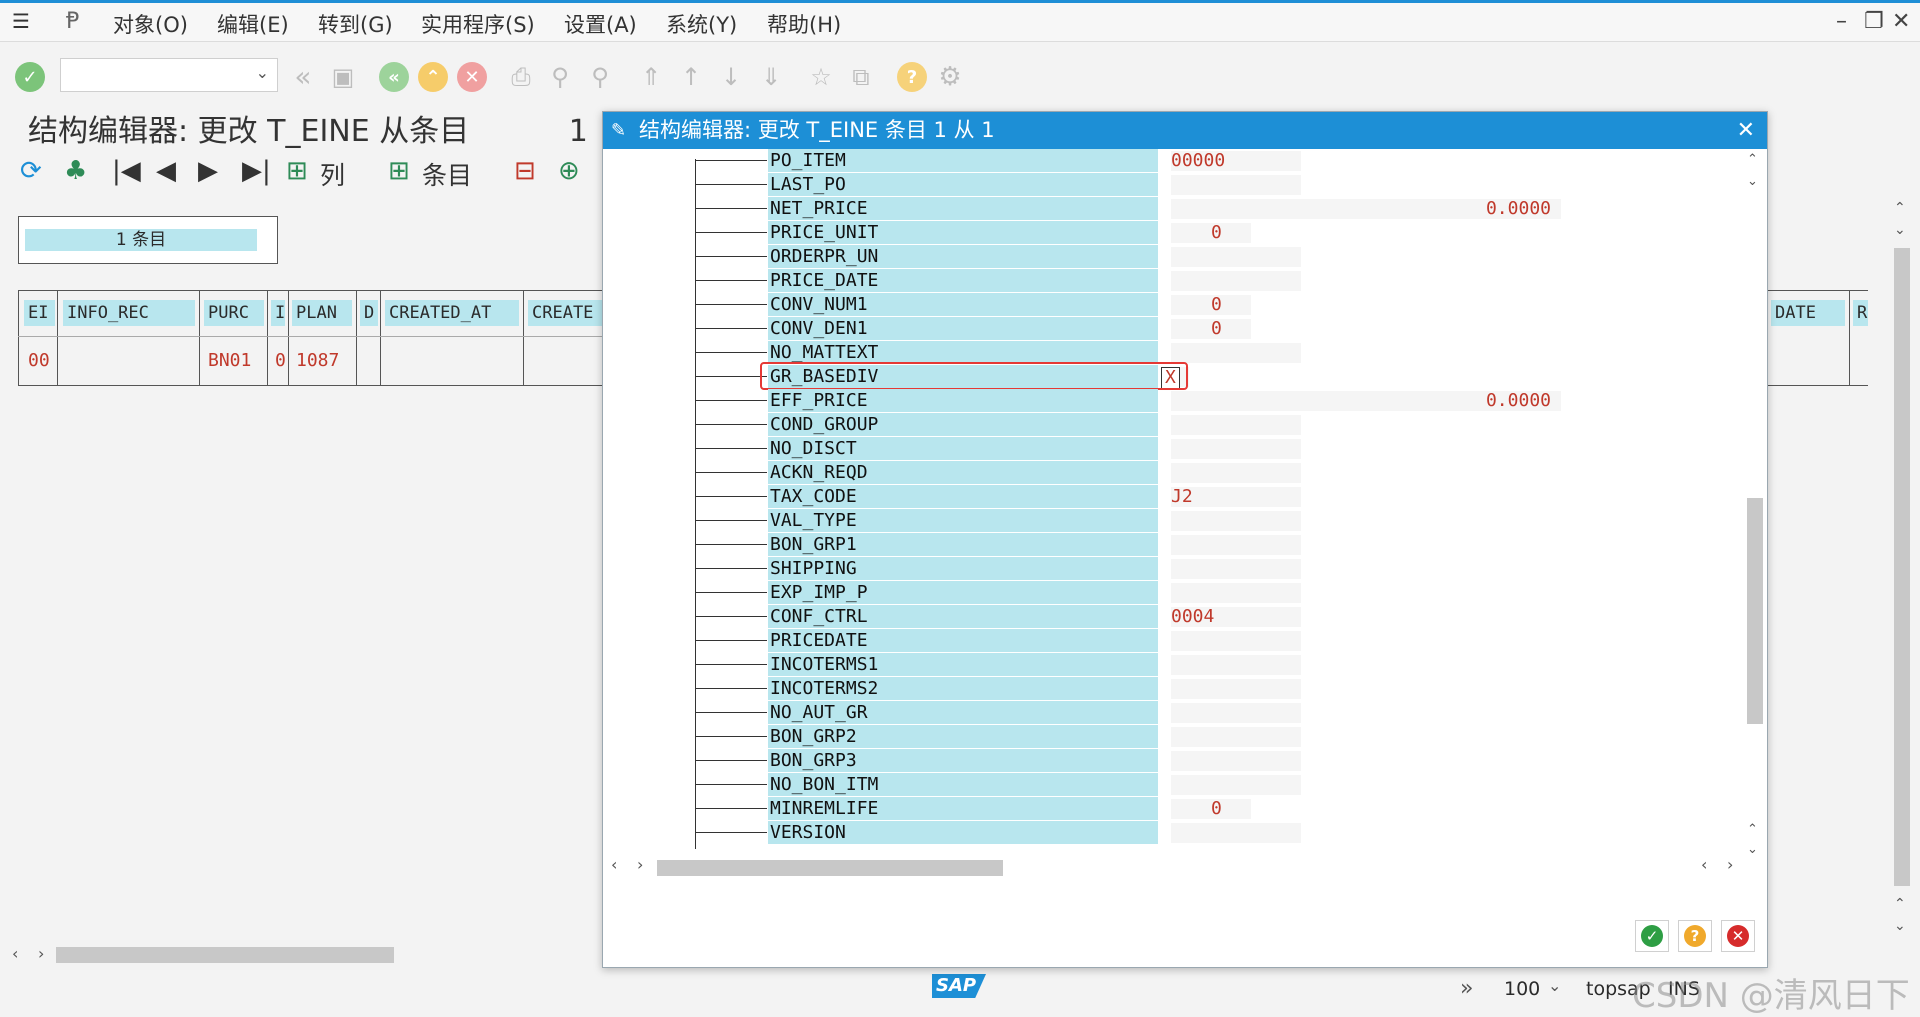 The width and height of the screenshot is (1920, 1017). What do you see at coordinates (1808, 313) in the screenshot?
I see `col-header: DATE` at bounding box center [1808, 313].